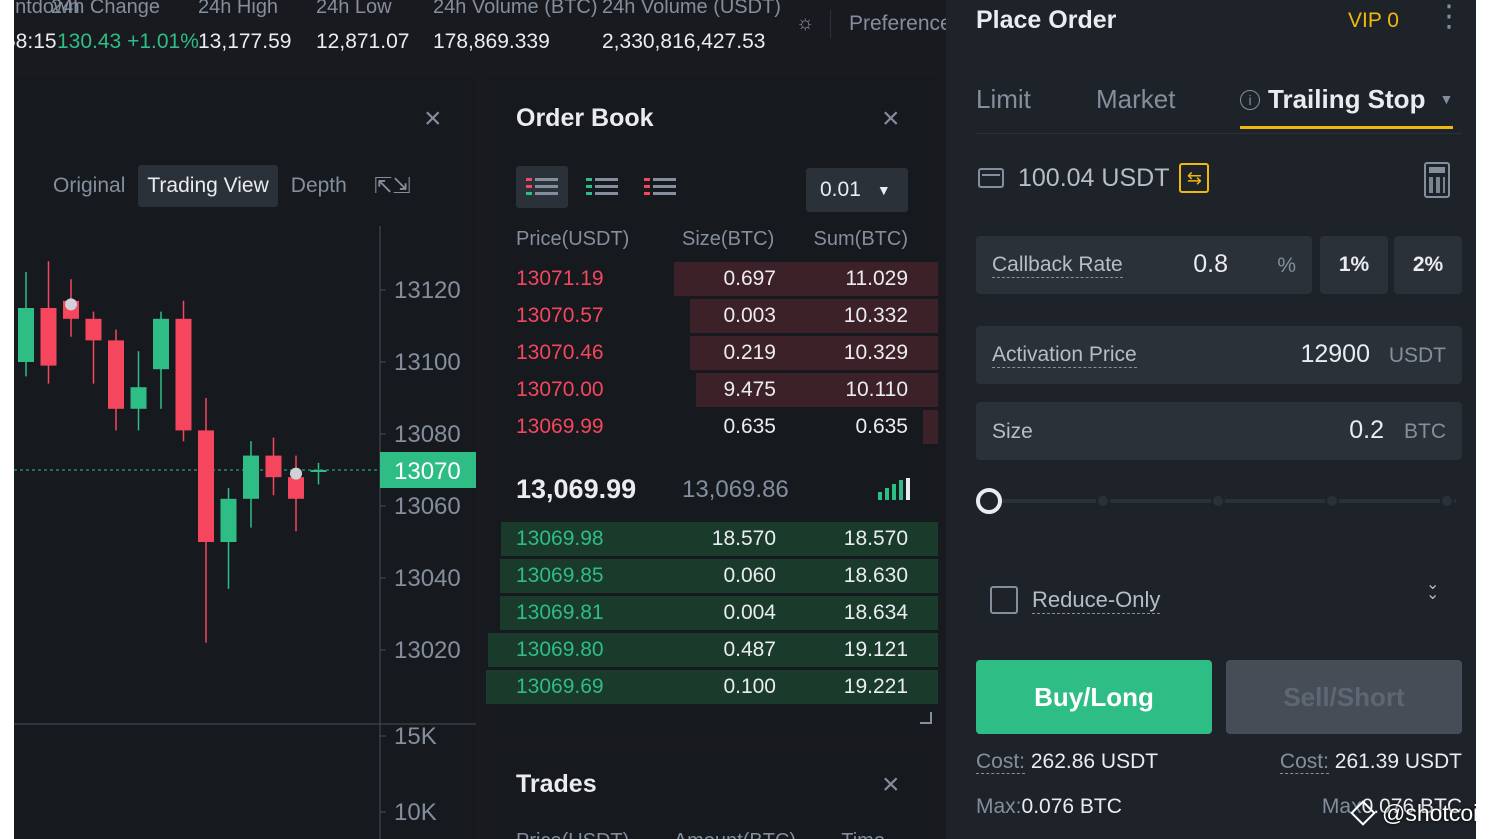  Describe the element at coordinates (1335, 354) in the screenshot. I see `activation-price-input: 12900` at that location.